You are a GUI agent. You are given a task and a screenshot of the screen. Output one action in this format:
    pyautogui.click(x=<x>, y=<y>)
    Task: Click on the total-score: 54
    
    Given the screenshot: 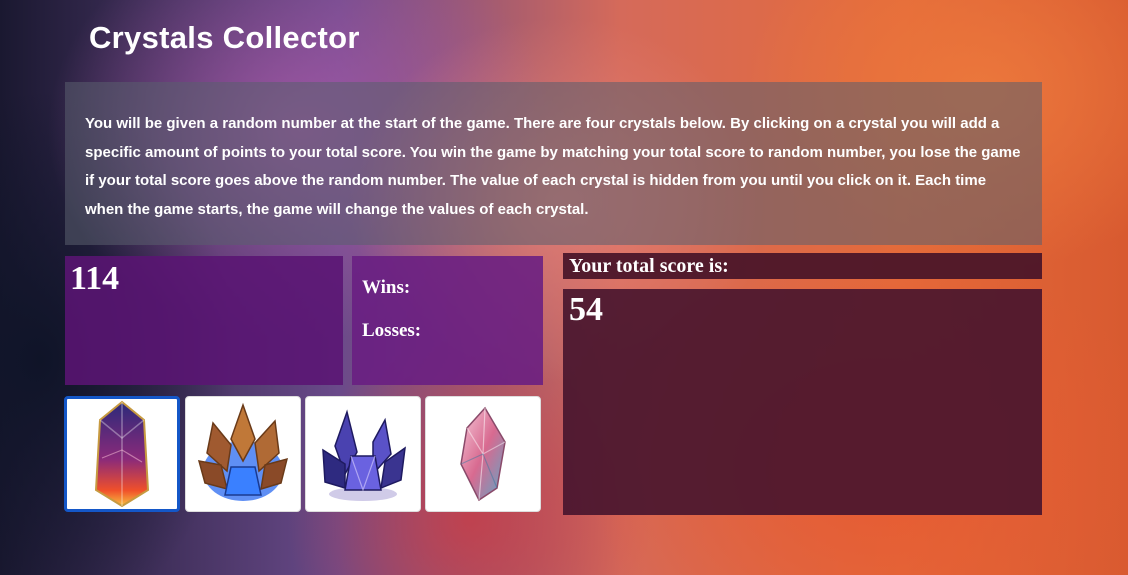 What is the action you would take?
    pyautogui.click(x=586, y=309)
    